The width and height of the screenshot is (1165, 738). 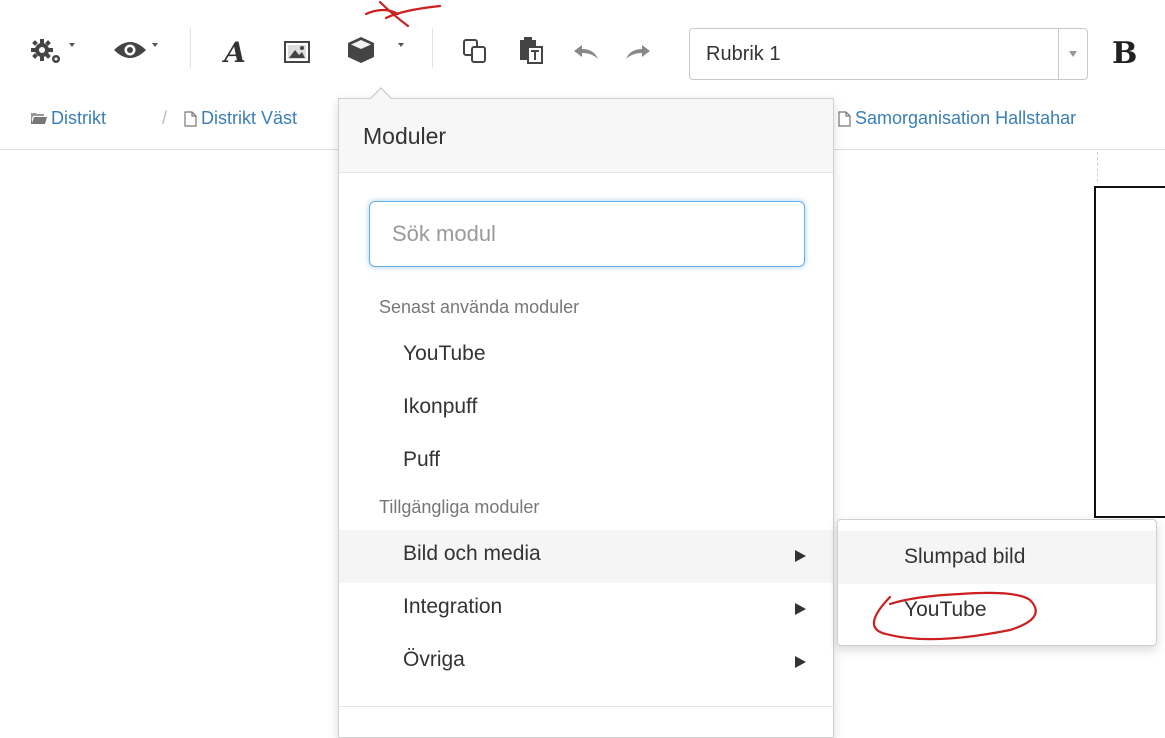 I want to click on breadcrumb-item-distrikt-vast: Distrikt Väst, so click(x=240, y=118).